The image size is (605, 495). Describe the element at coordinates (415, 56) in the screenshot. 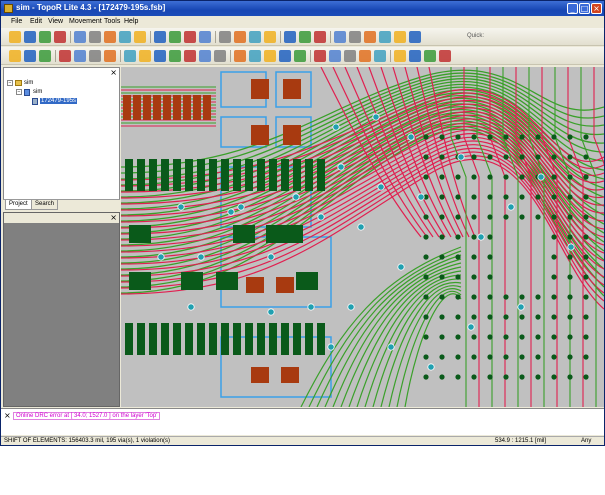

I see `measure-icon` at that location.